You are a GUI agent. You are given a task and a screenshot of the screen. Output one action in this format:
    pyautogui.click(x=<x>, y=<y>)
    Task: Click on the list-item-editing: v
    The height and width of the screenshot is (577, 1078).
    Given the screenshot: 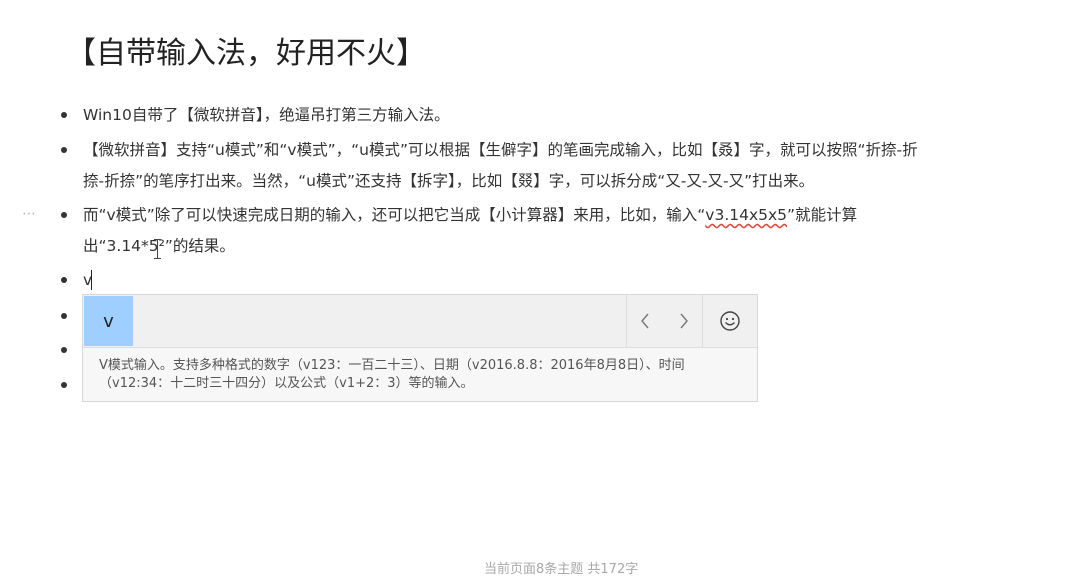 What is the action you would take?
    pyautogui.click(x=578, y=280)
    